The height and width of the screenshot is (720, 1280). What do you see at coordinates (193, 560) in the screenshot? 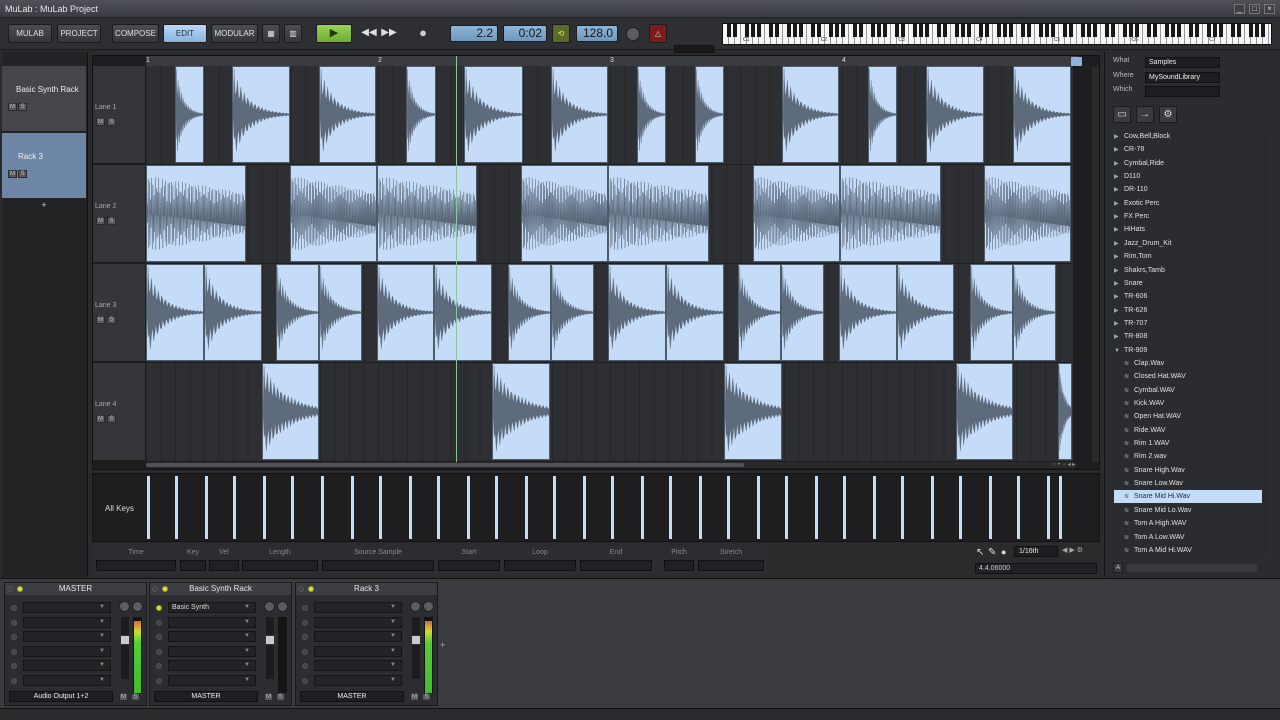
I see `prop-field-key: Key` at bounding box center [193, 560].